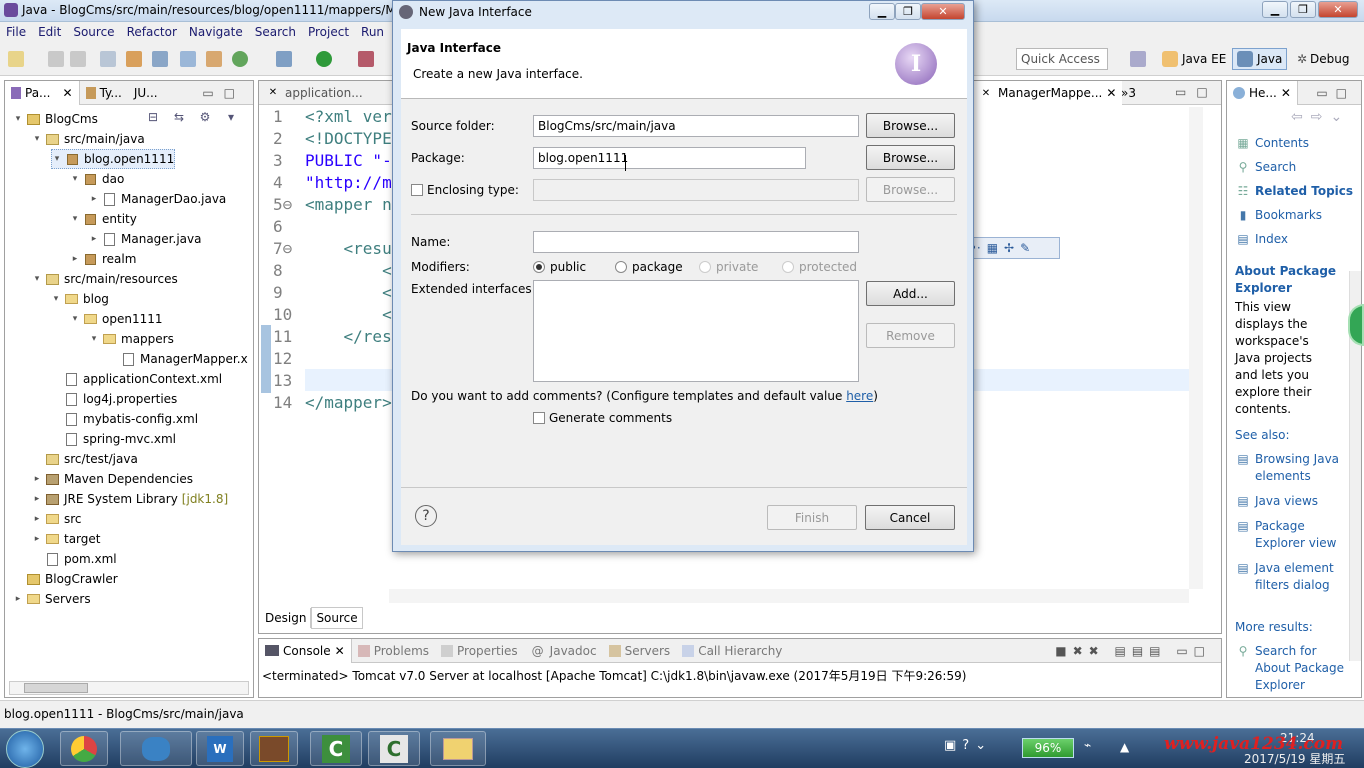 The image size is (1364, 768). Describe the element at coordinates (113, 439) in the screenshot. I see `tree-item: spring-mvc.xml` at that location.